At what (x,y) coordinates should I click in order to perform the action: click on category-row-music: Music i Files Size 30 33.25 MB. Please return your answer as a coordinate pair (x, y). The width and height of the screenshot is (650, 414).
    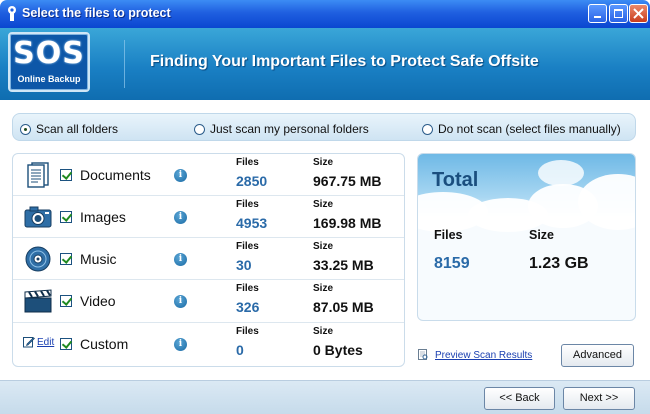
    Looking at the image, I should click on (208, 259).